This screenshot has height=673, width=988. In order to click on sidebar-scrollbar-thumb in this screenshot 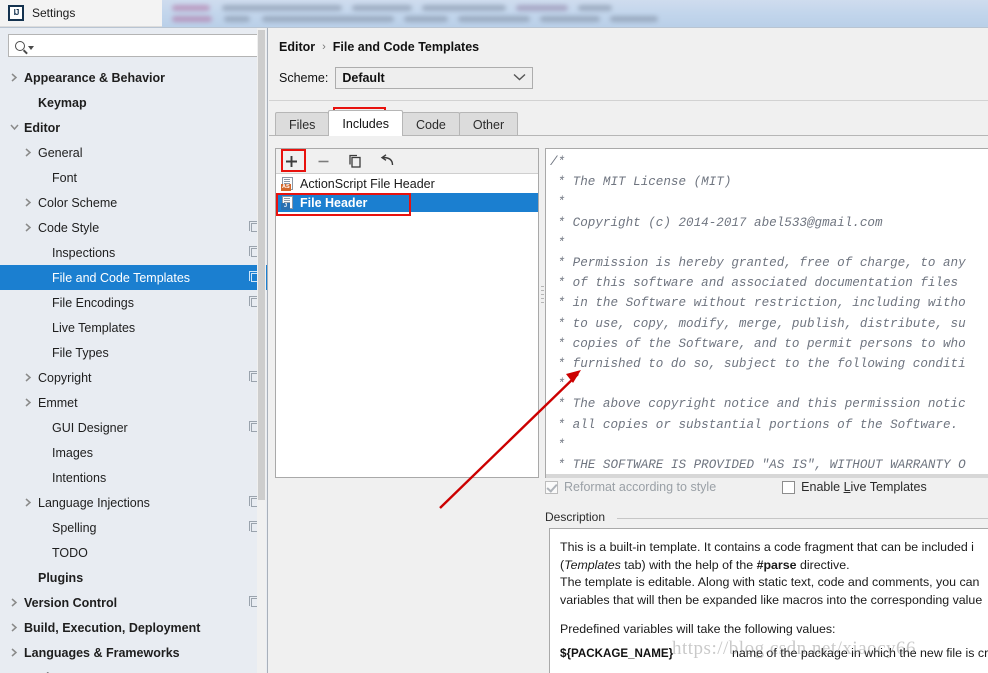, I will do `click(261, 265)`.